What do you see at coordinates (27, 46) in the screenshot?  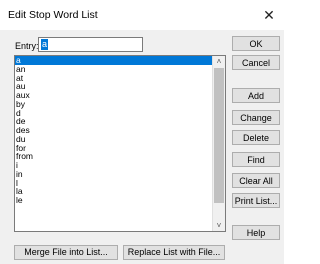 I see `entry-label: Entry:` at bounding box center [27, 46].